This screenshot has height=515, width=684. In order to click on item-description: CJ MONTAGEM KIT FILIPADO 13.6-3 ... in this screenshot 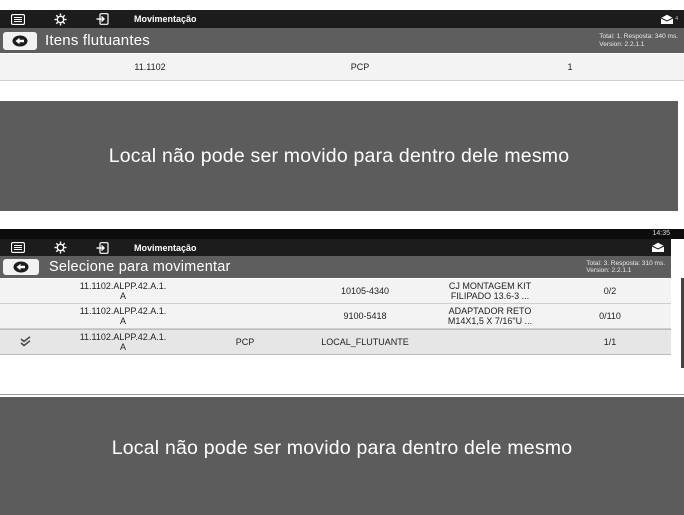, I will do `click(490, 291)`.